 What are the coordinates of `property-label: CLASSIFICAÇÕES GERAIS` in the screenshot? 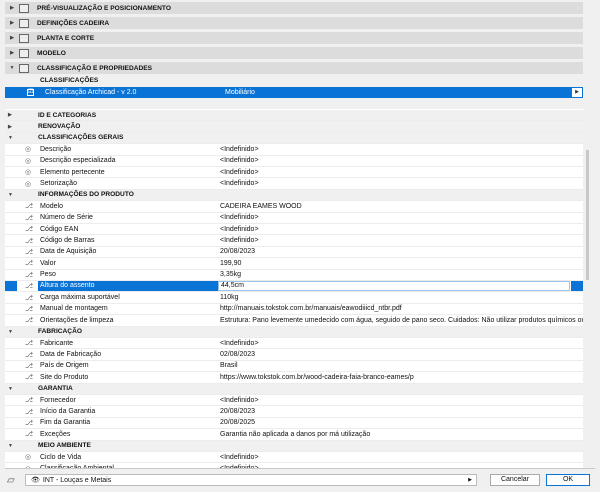 It's located at (81, 138).